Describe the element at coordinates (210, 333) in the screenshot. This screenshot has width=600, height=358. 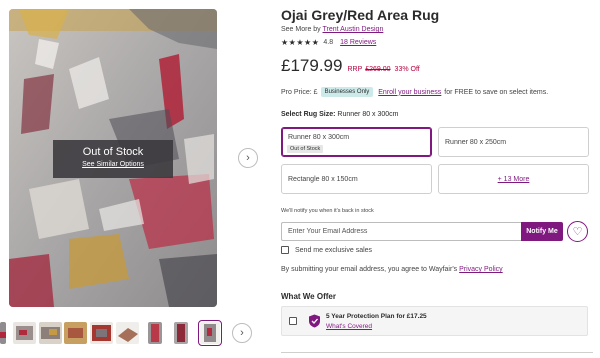
I see `thumbnail-selected` at that location.